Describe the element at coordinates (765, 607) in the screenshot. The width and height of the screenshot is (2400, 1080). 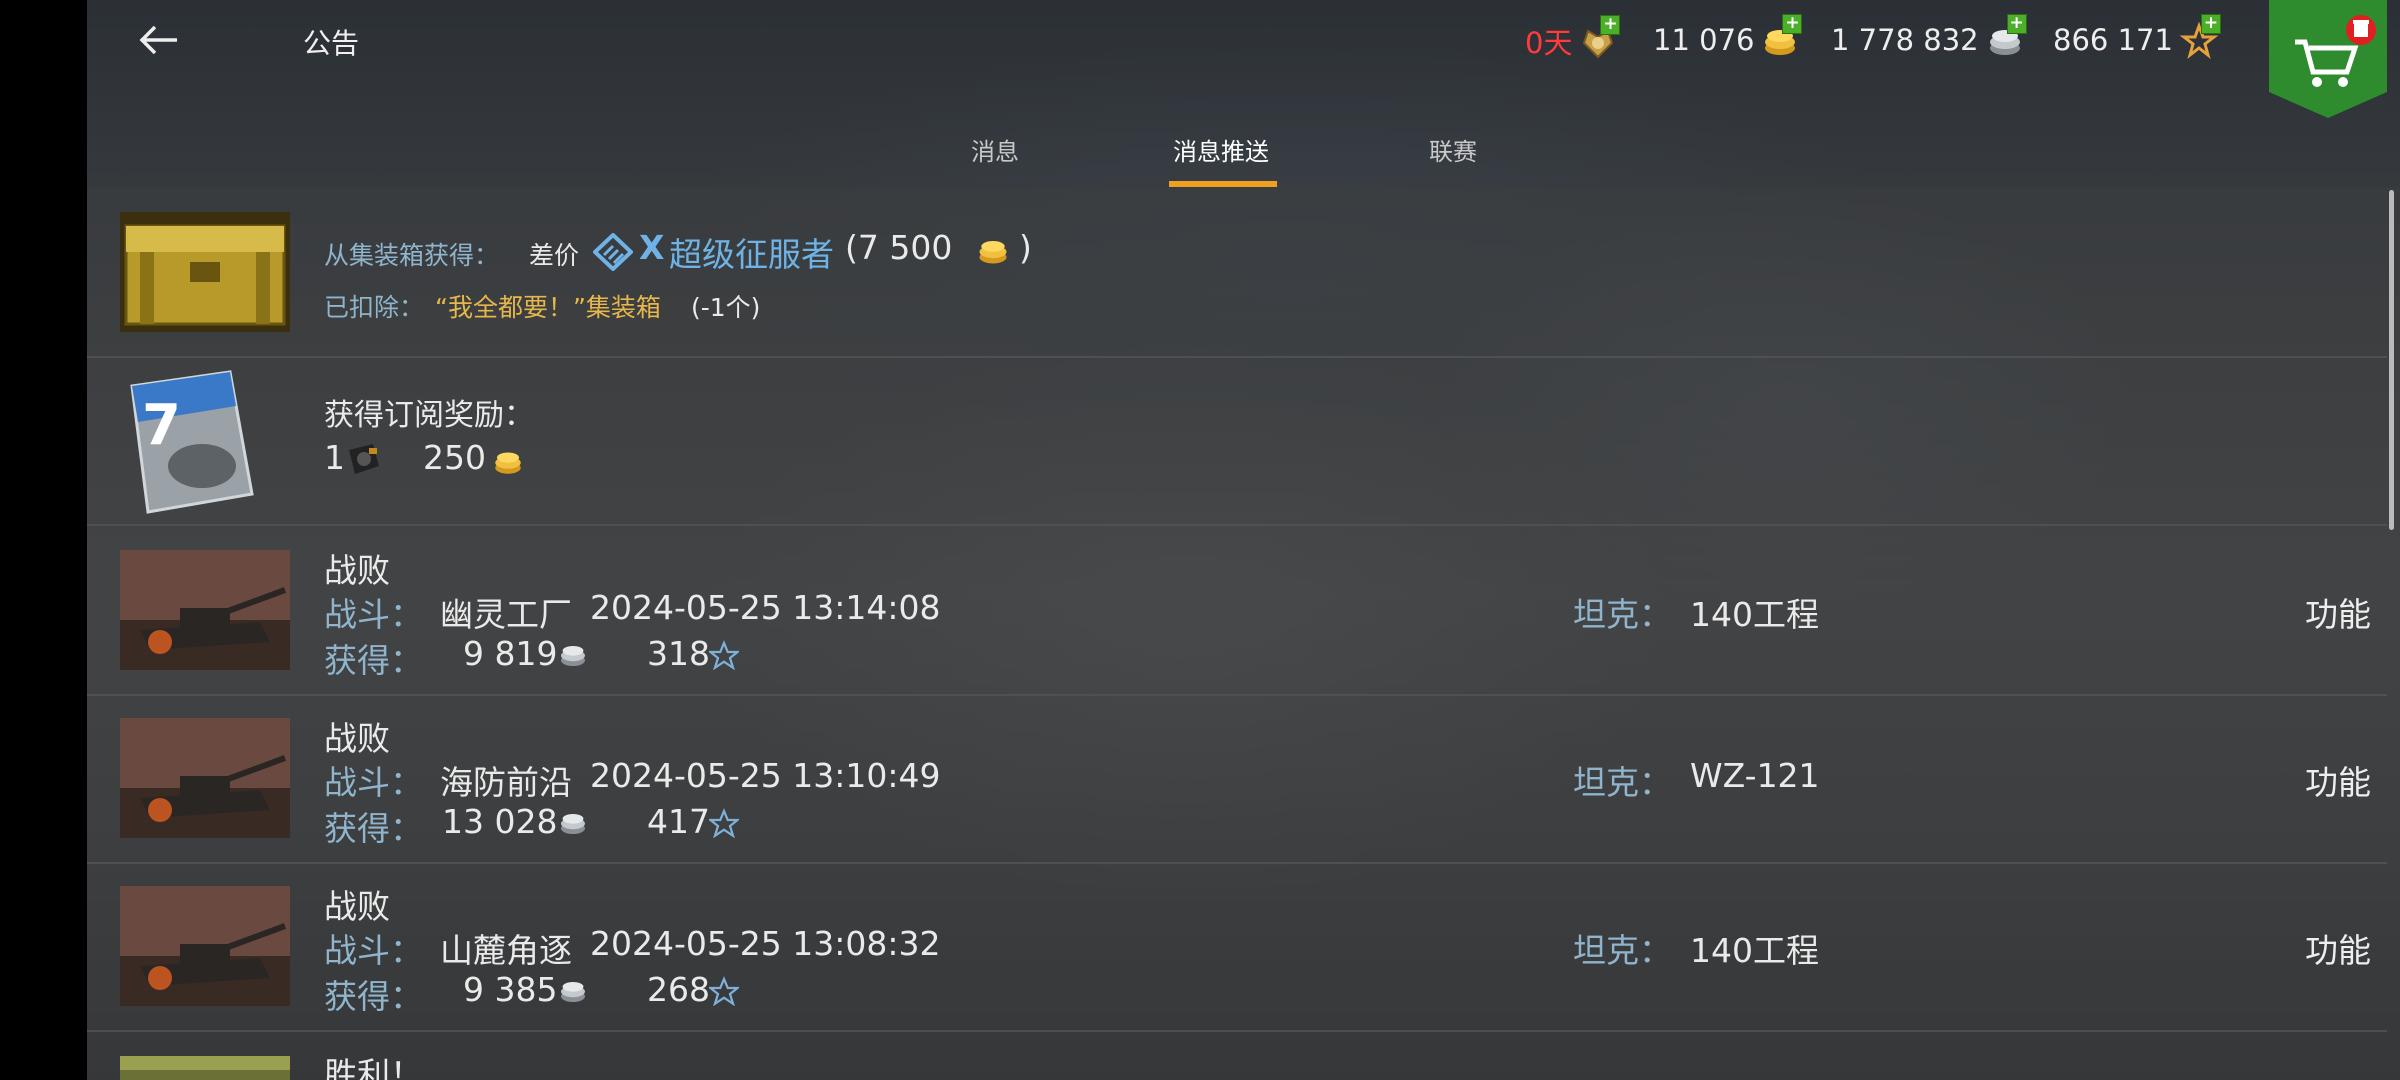
I see `battle-datetime: 2024-05-25 13:14:08` at that location.